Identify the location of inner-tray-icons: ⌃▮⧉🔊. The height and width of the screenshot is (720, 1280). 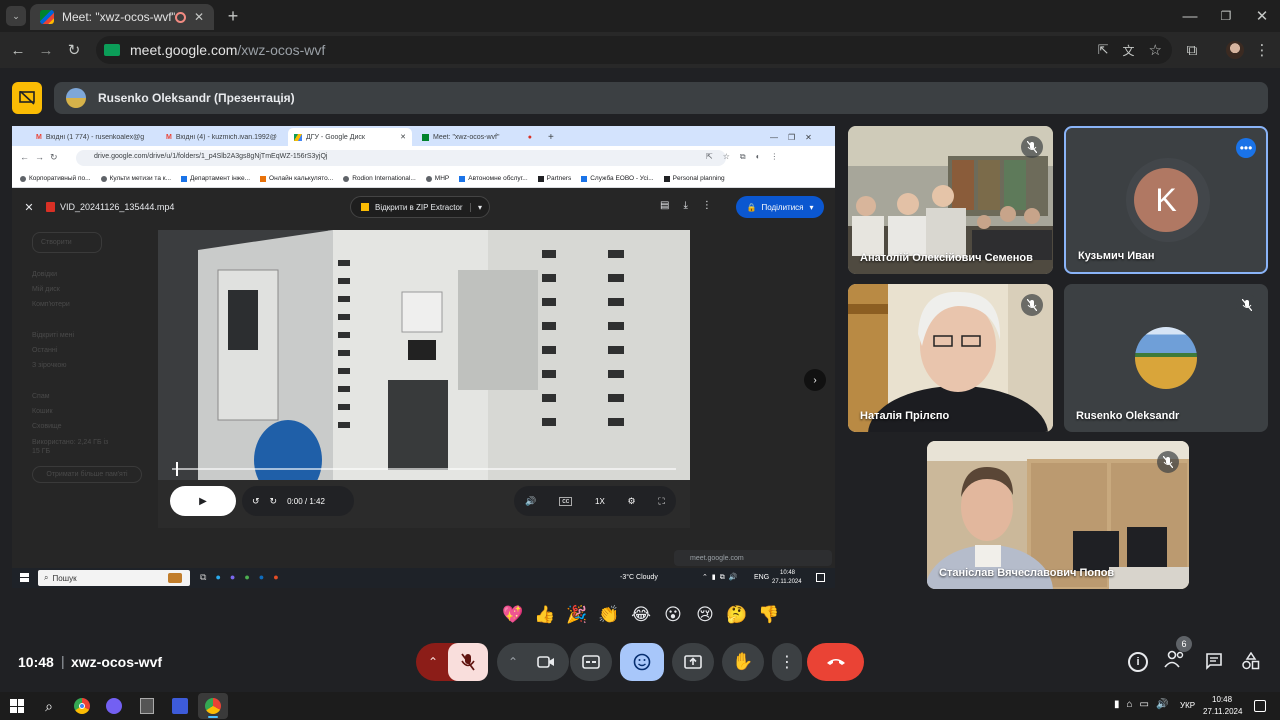
(722, 577).